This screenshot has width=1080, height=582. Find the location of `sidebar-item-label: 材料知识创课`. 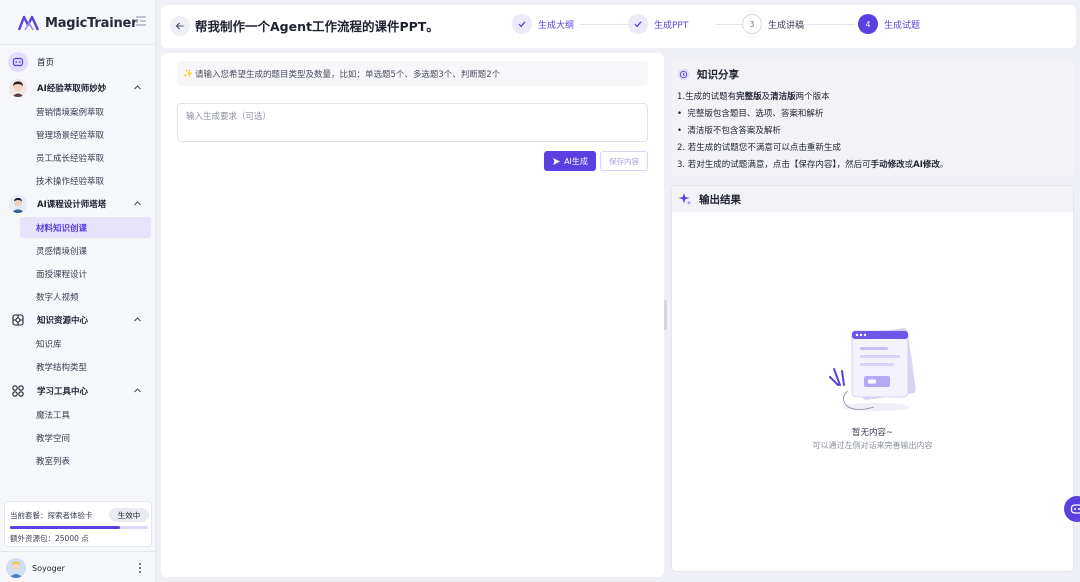

sidebar-item-label: 材料知识创课 is located at coordinates (62, 228).